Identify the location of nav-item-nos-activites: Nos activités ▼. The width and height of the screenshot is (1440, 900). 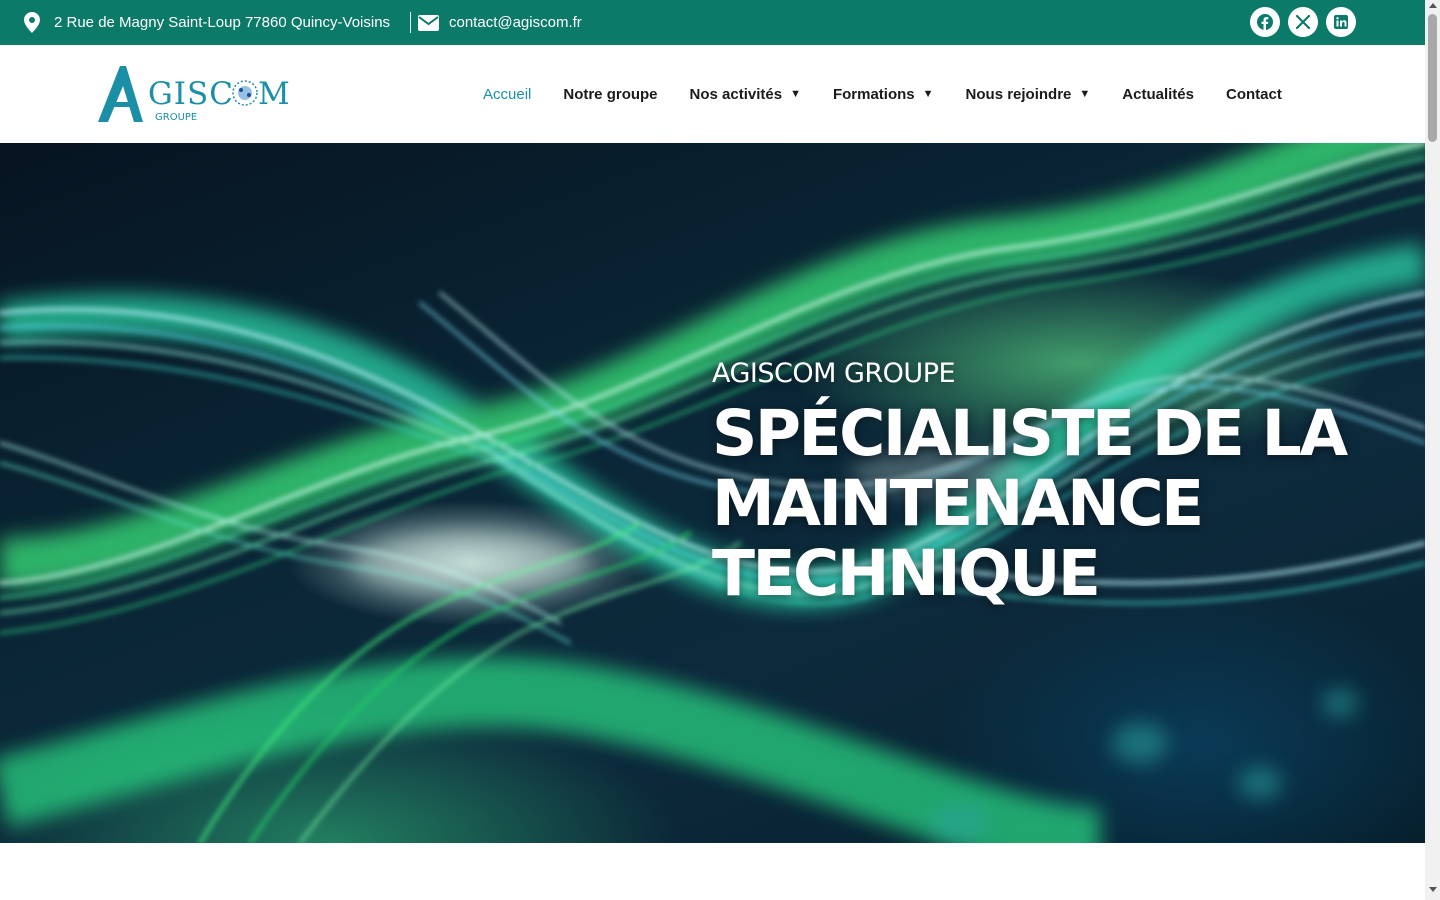
(745, 94).